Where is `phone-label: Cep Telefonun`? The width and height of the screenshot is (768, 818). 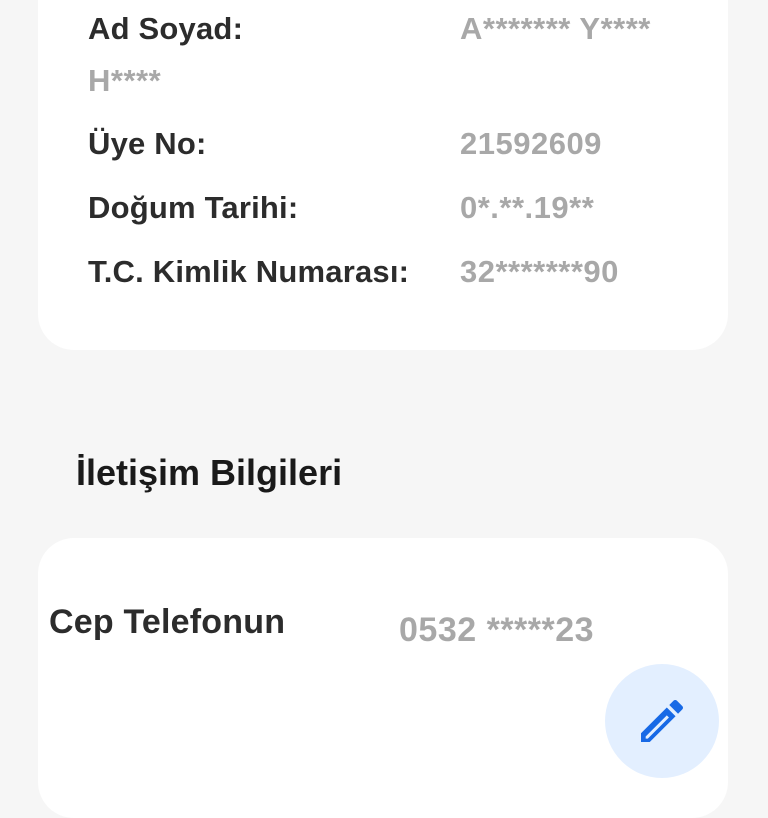
phone-label: Cep Telefonun is located at coordinates (167, 622).